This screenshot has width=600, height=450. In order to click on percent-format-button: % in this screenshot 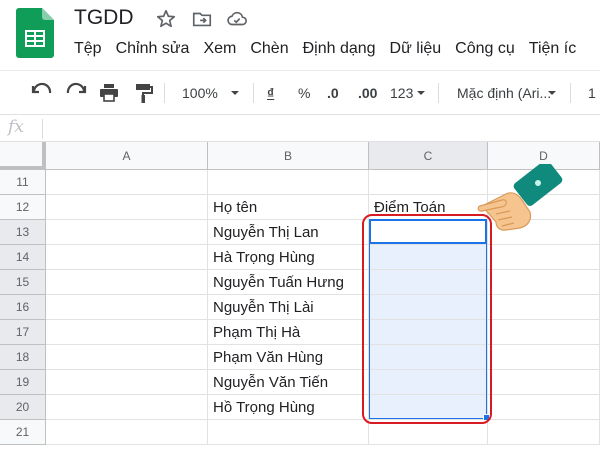, I will do `click(304, 93)`.